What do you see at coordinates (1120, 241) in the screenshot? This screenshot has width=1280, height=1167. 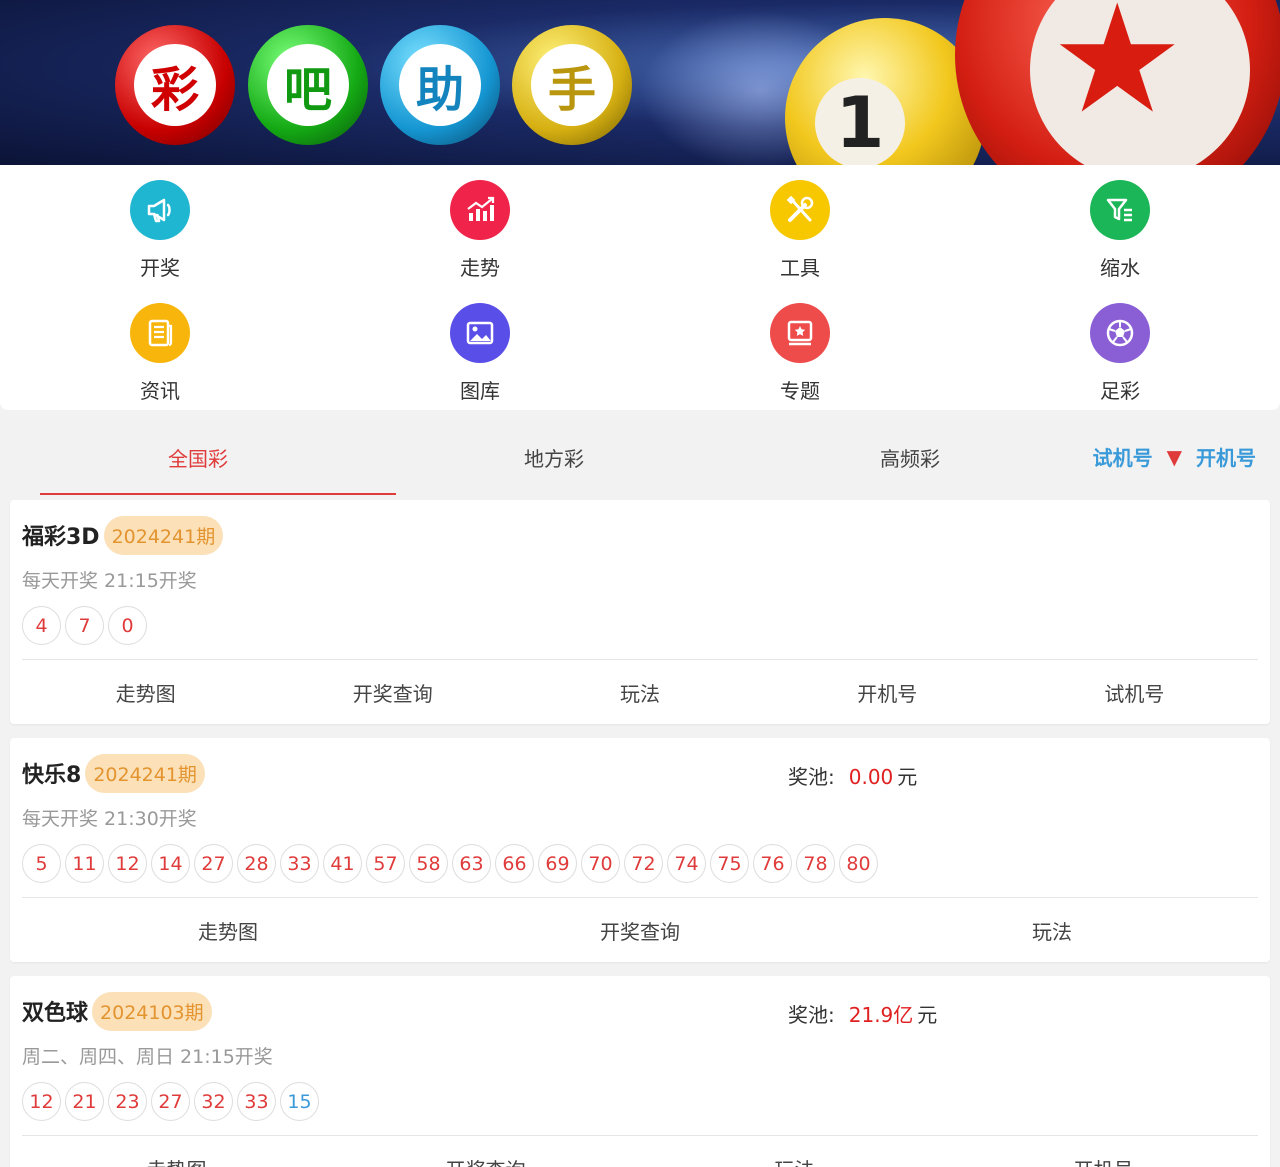 I see `menu-item-suoshui: 缩水` at bounding box center [1120, 241].